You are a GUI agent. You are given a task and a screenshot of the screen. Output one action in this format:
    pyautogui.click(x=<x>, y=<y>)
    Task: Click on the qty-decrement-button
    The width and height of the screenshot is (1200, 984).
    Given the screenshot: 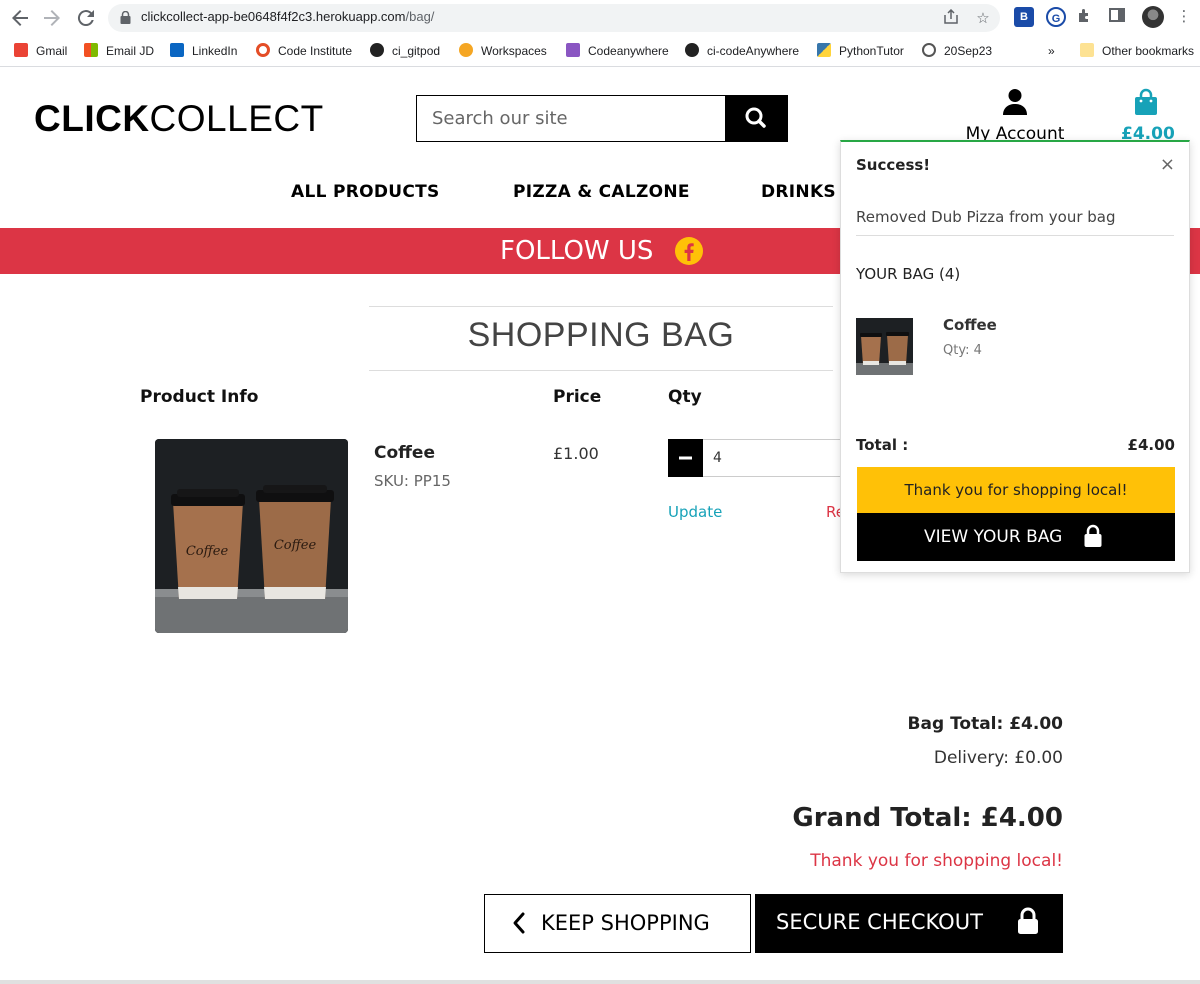 What is the action you would take?
    pyautogui.click(x=685, y=458)
    